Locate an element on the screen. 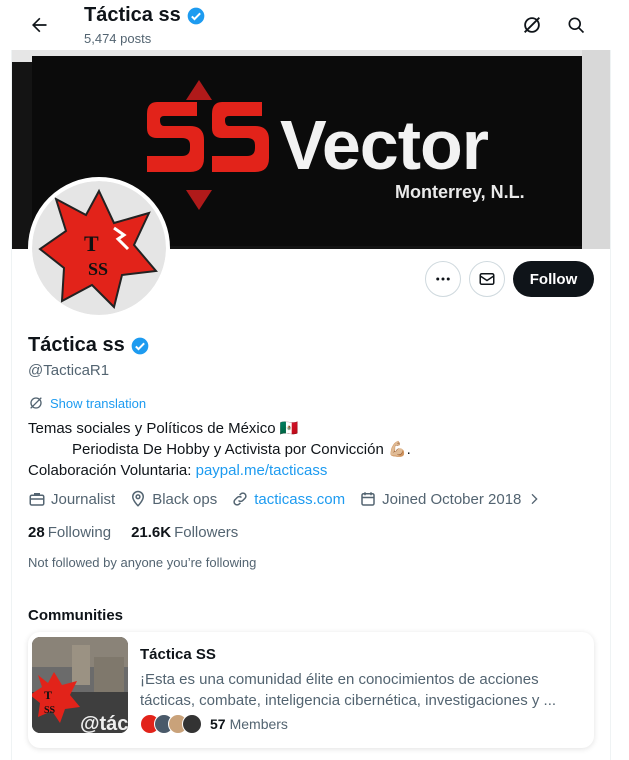 This screenshot has height=760, width=629. back-button is located at coordinates (39, 25).